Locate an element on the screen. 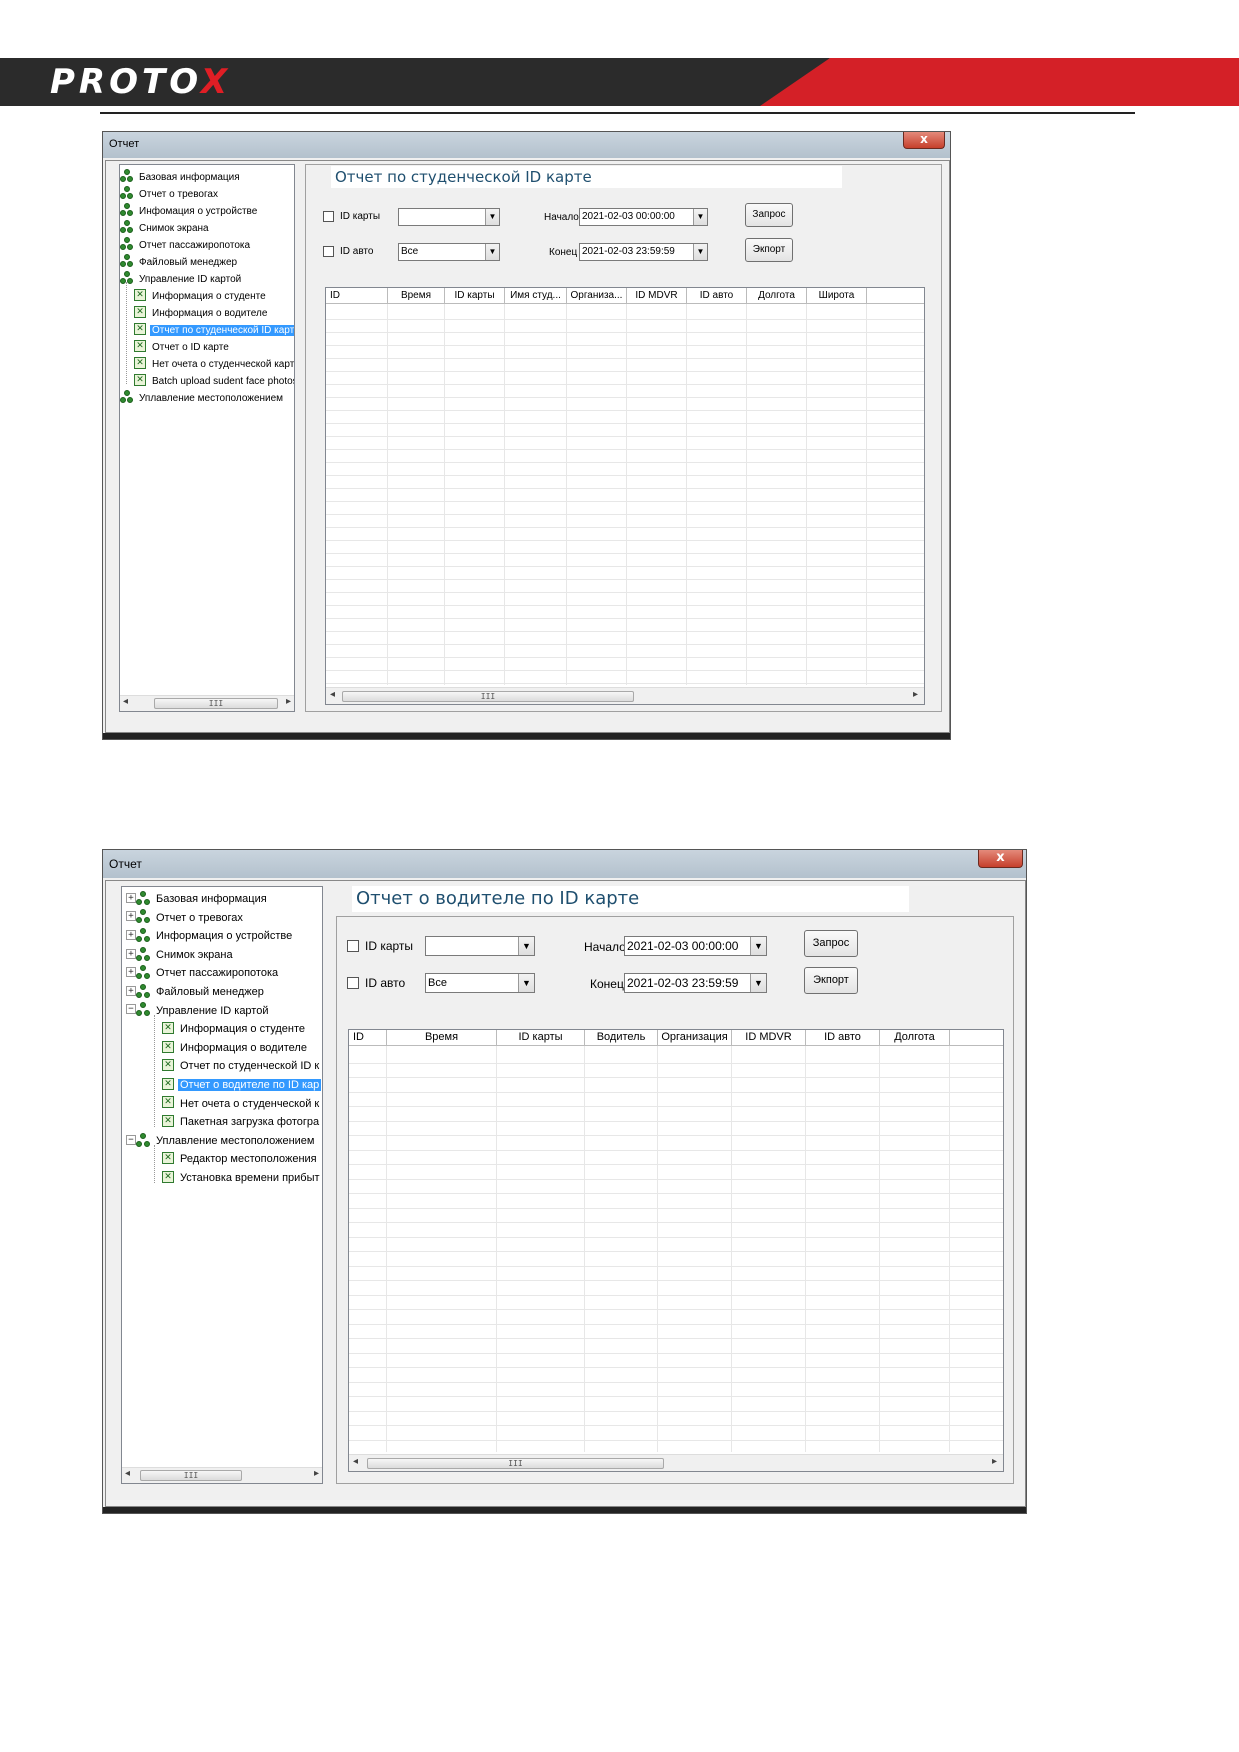  tree-item: Управление ID картой is located at coordinates (181, 277).